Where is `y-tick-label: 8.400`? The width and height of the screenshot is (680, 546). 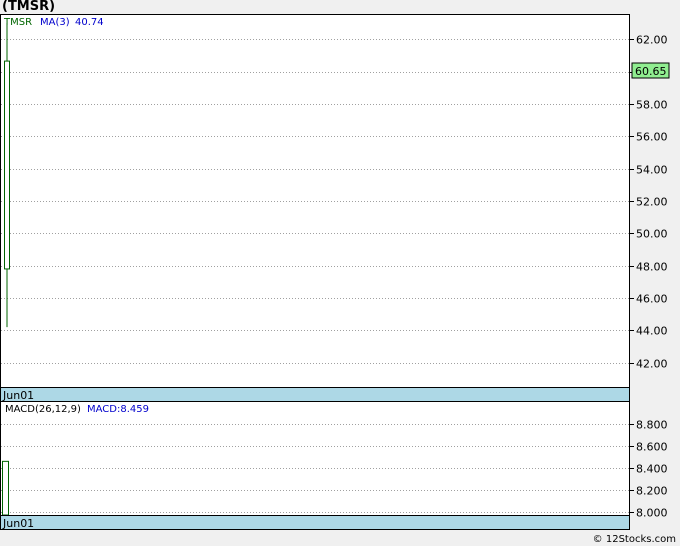
y-tick-label: 8.400 is located at coordinates (652, 469).